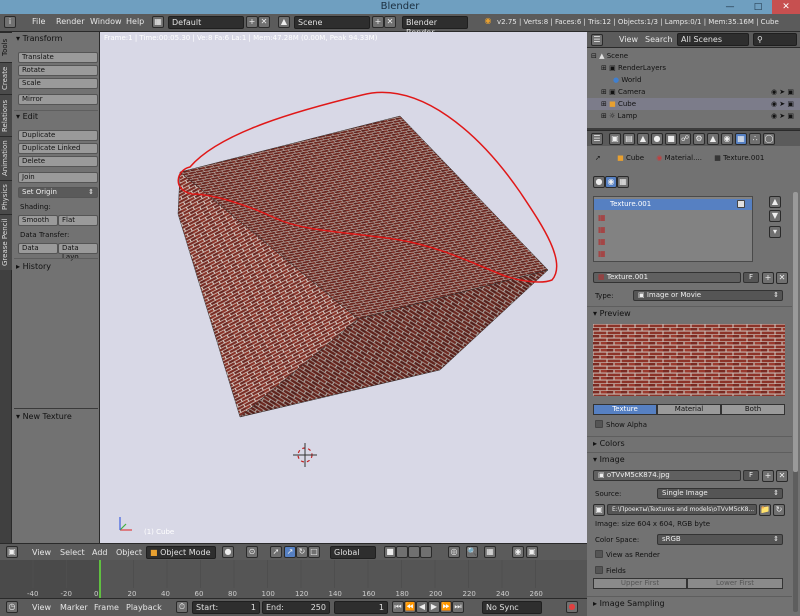 The image size is (800, 616). I want to click on proportional-edit-icon: ◎, so click(454, 552).